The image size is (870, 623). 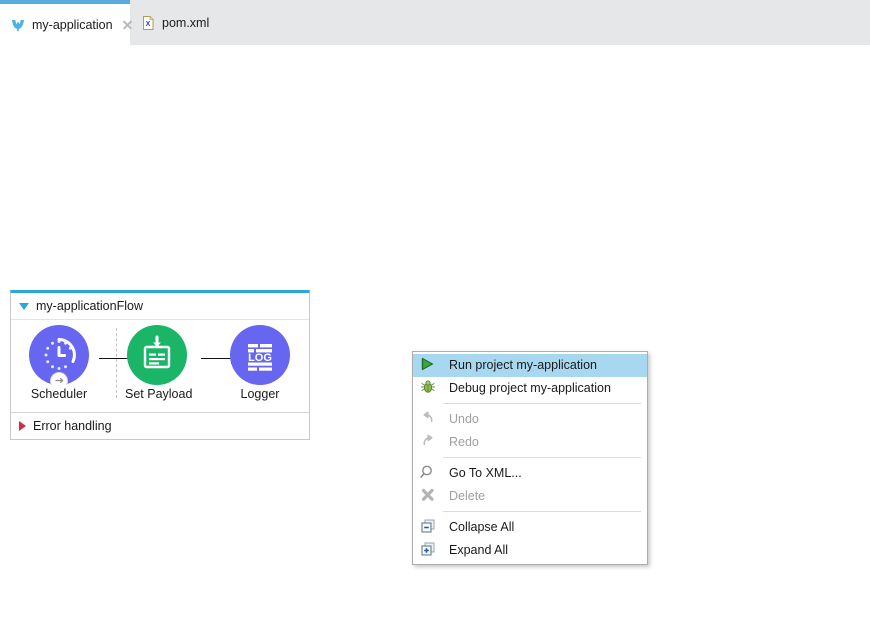 I want to click on error-handling-label: Error handling, so click(x=72, y=426).